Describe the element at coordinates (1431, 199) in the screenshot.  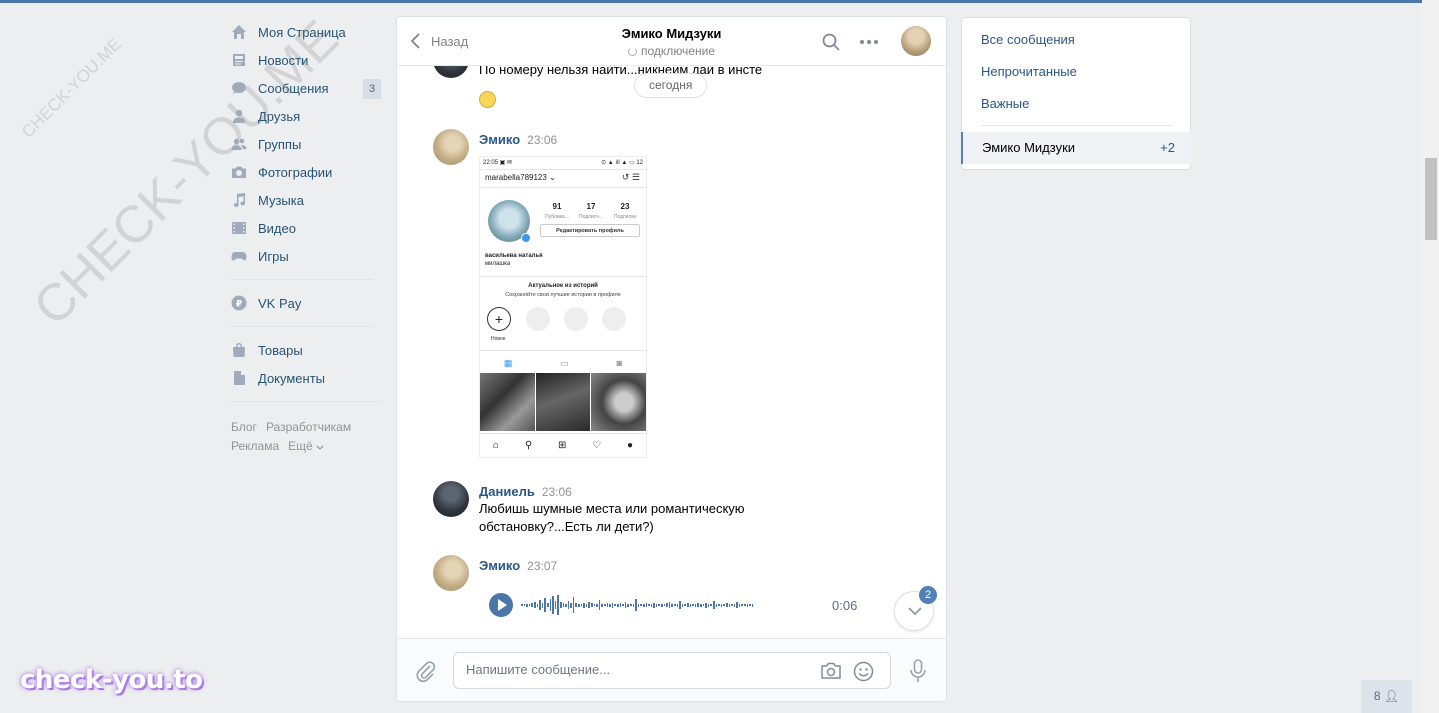
I see `scrollbar-thumb` at that location.